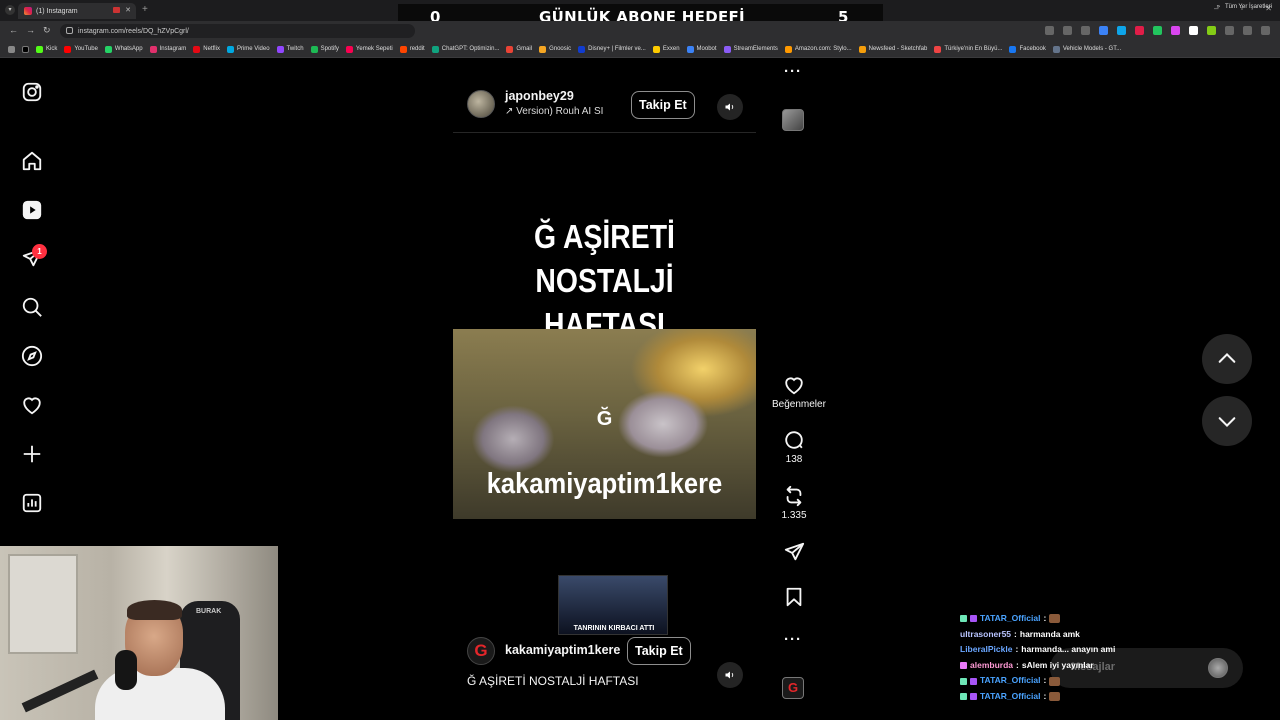 This screenshot has height=720, width=1280. Describe the element at coordinates (13, 30) in the screenshot. I see `back-icon: ←` at that location.